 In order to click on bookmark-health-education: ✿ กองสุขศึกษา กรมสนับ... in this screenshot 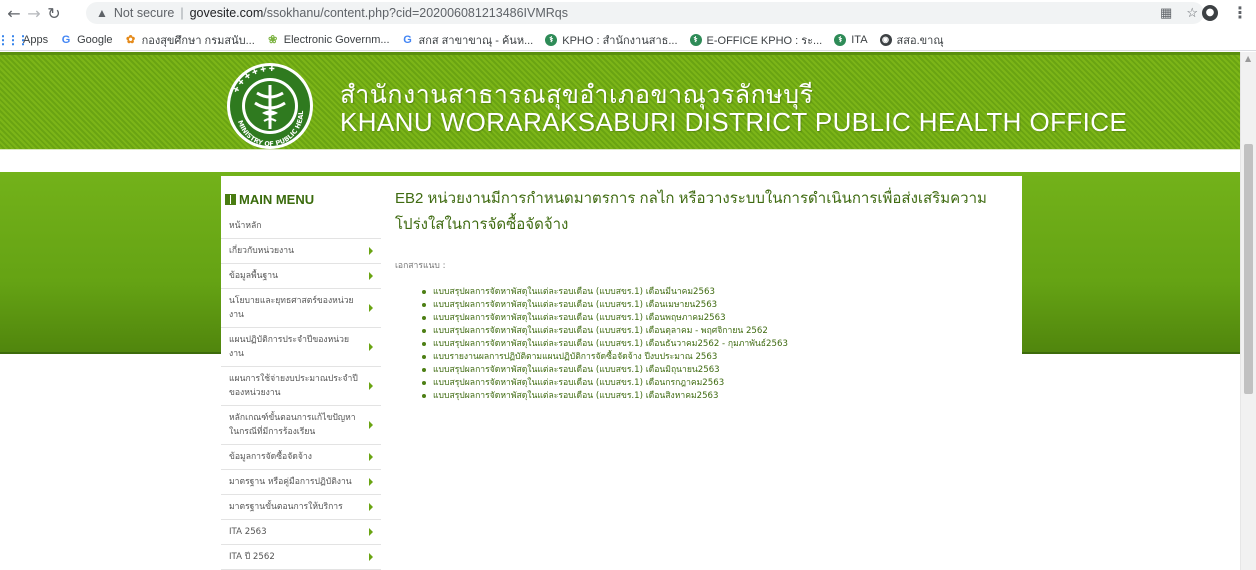, I will do `click(190, 40)`.